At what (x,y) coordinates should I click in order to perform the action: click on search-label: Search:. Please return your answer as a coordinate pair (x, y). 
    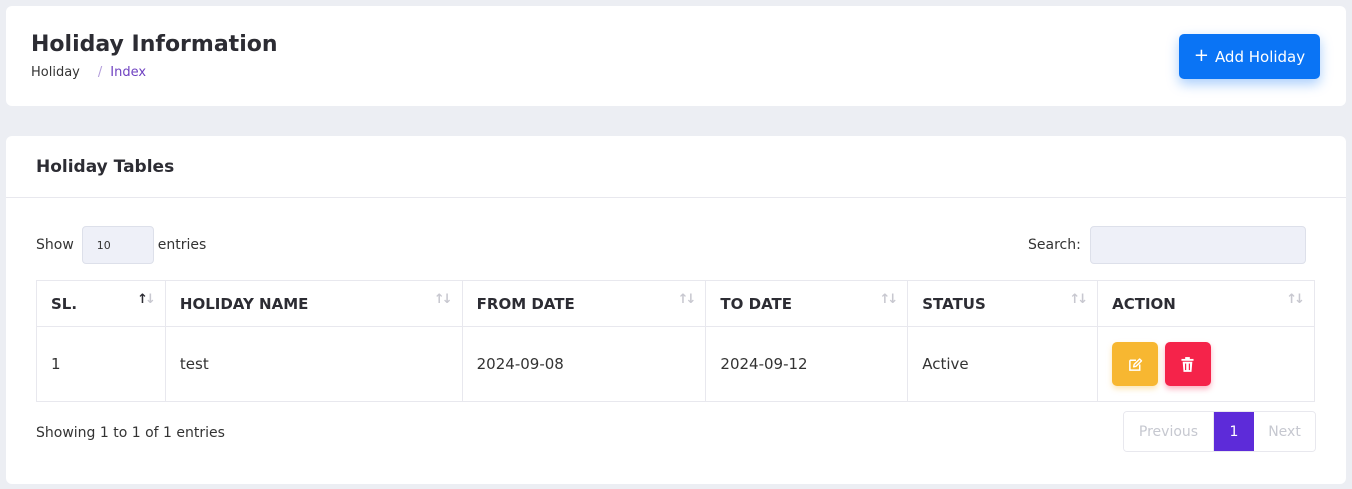
    Looking at the image, I should click on (1054, 245).